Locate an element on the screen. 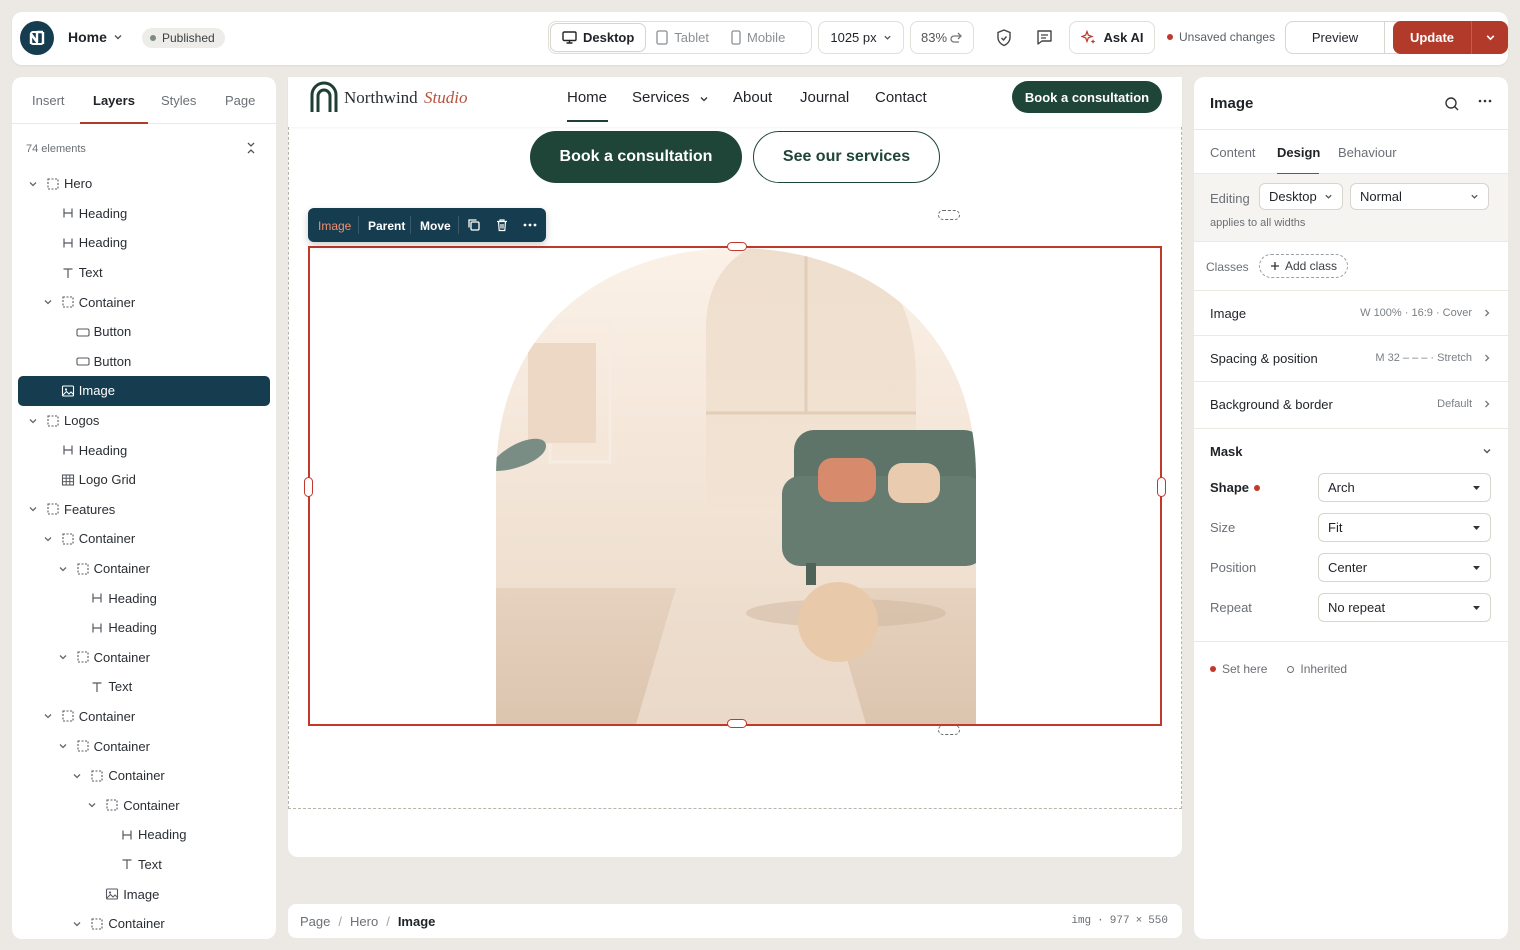 The height and width of the screenshot is (950, 1520). applies-note: applies to all widths is located at coordinates (1258, 223).